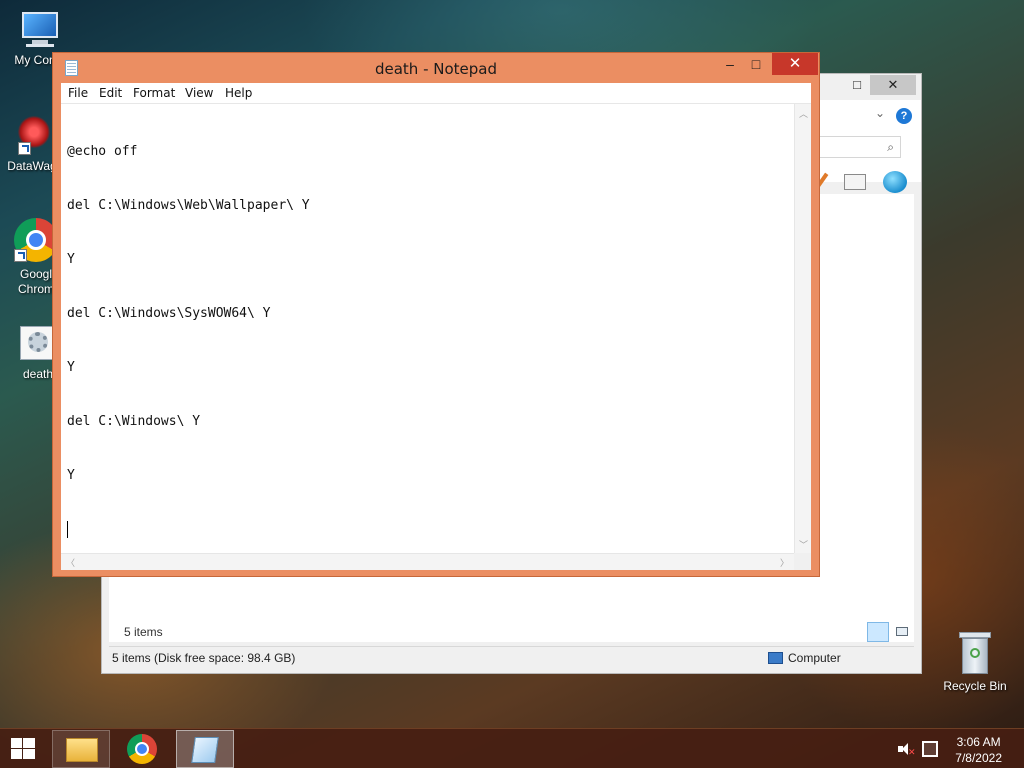 This screenshot has width=1024, height=768. Describe the element at coordinates (893, 85) in the screenshot. I see `explorer-close-button: ✕` at that location.